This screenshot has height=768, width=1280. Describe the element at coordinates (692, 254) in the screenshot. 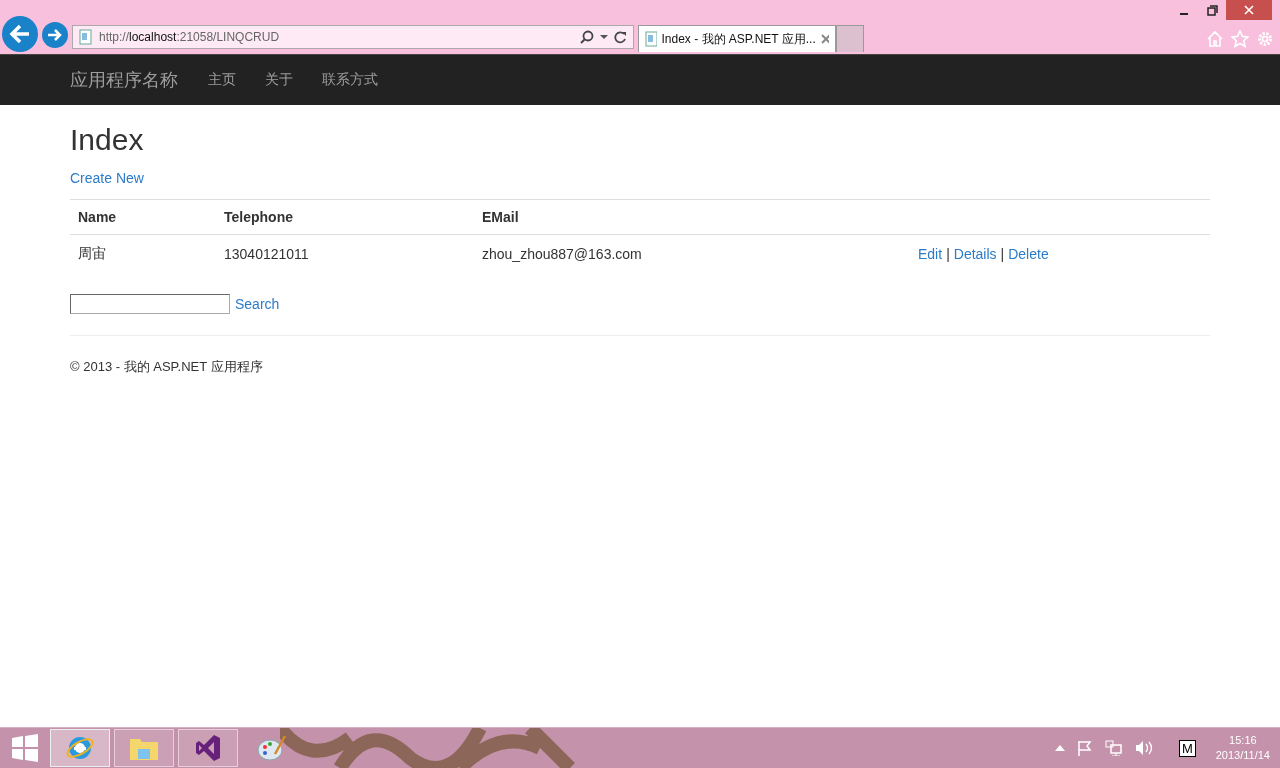

I see `table-cell: zhou_zhou887@163.com` at that location.